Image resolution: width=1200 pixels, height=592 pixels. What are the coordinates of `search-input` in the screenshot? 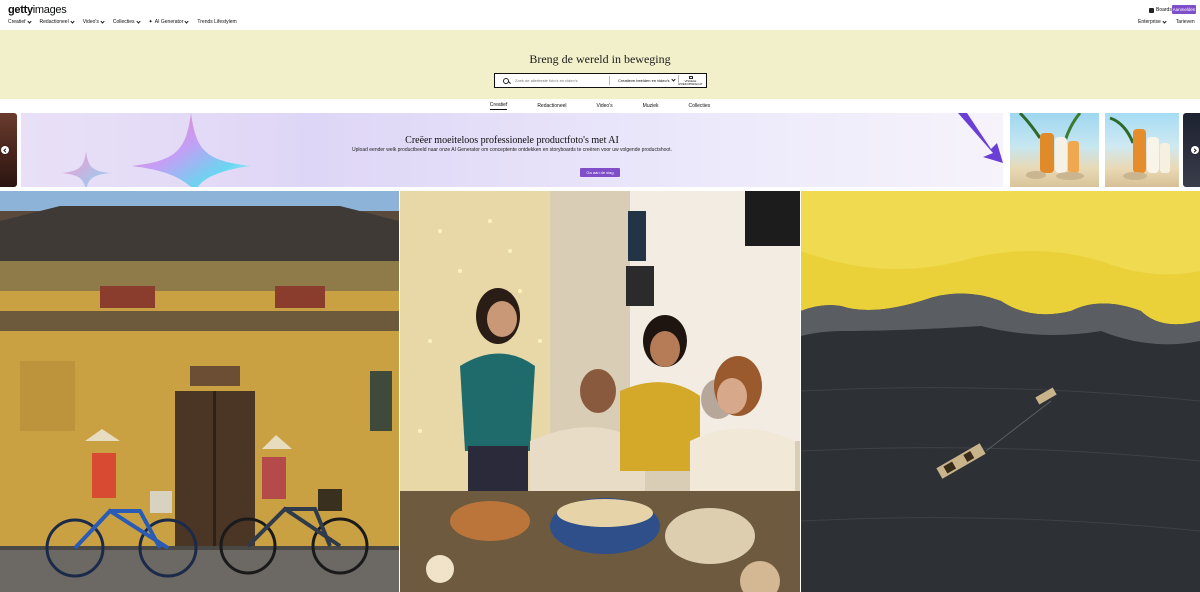 It's located at (560, 80).